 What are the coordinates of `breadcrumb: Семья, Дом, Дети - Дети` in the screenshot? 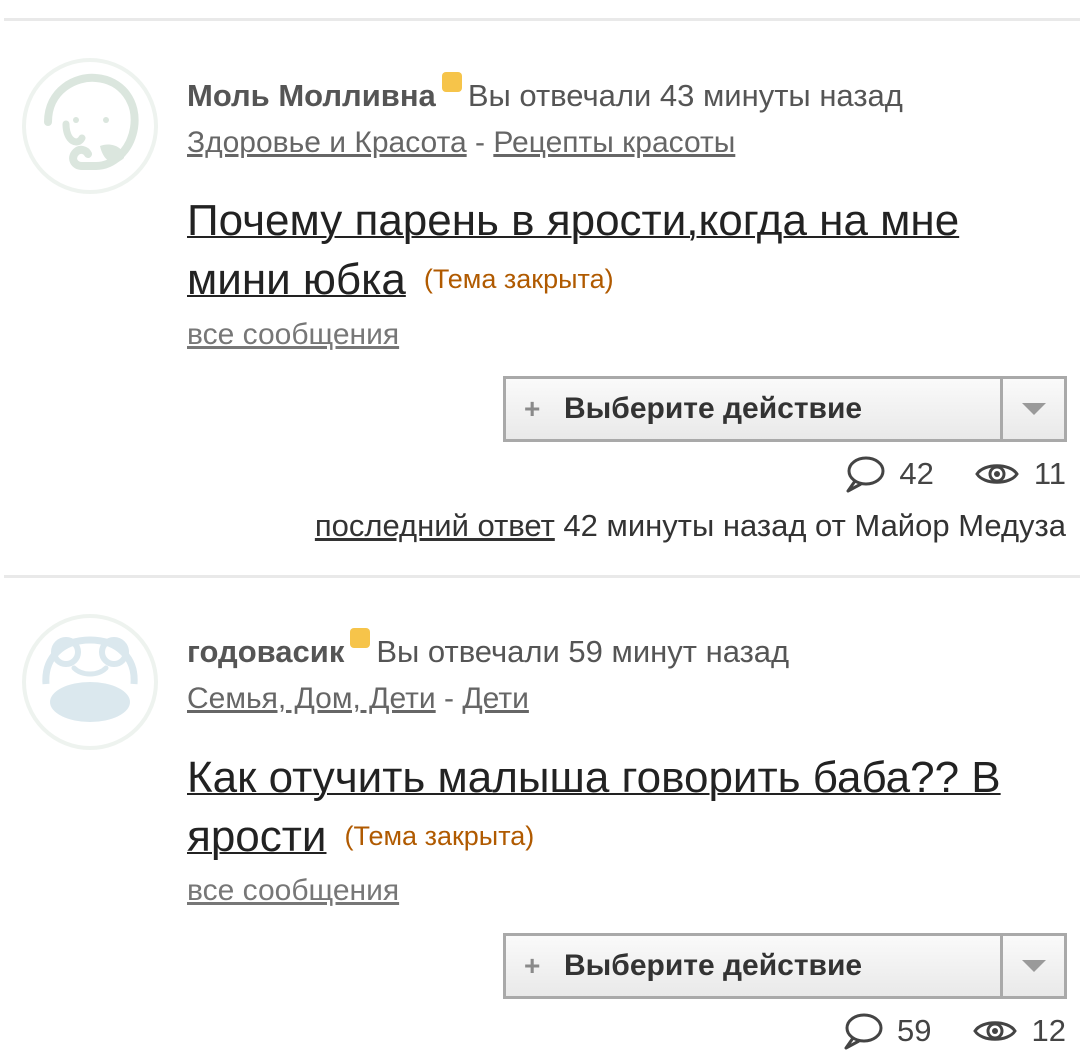 It's located at (358, 699).